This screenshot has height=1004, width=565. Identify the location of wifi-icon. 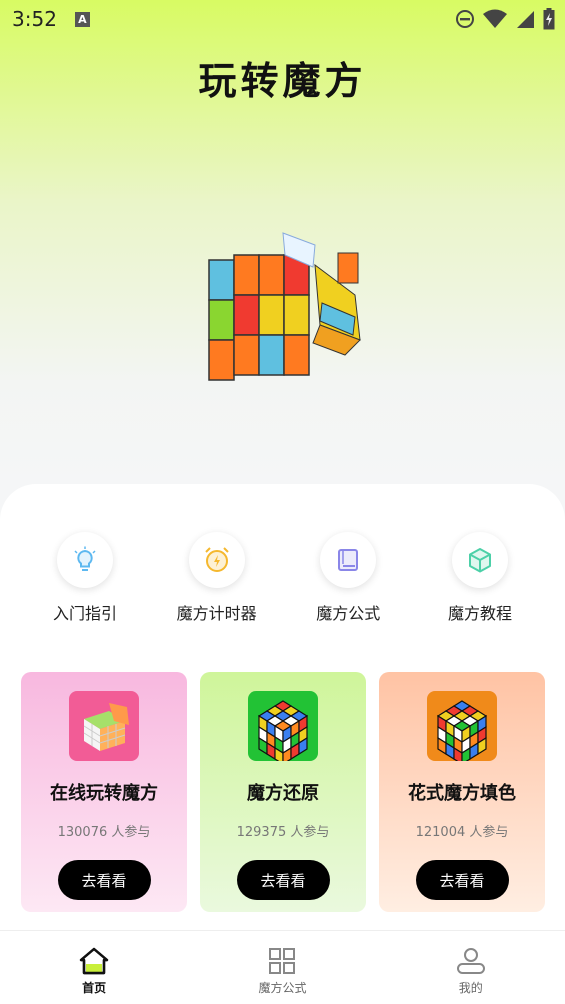
(495, 18).